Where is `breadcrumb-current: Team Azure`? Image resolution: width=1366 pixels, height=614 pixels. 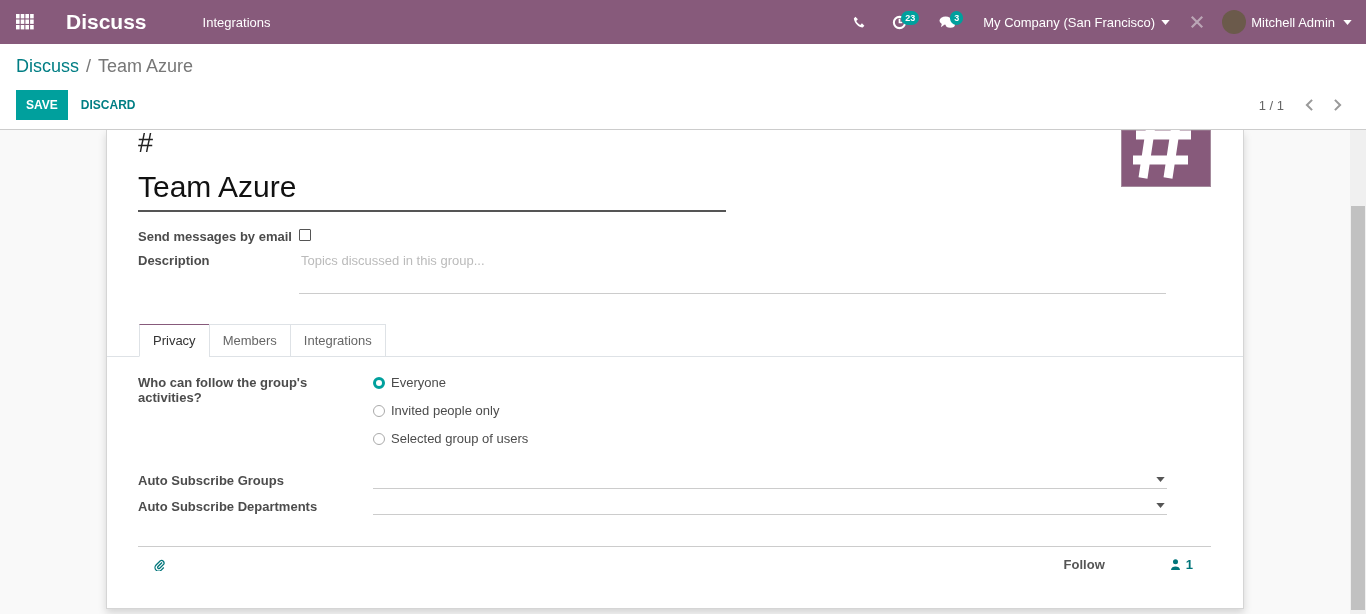 breadcrumb-current: Team Azure is located at coordinates (146, 67).